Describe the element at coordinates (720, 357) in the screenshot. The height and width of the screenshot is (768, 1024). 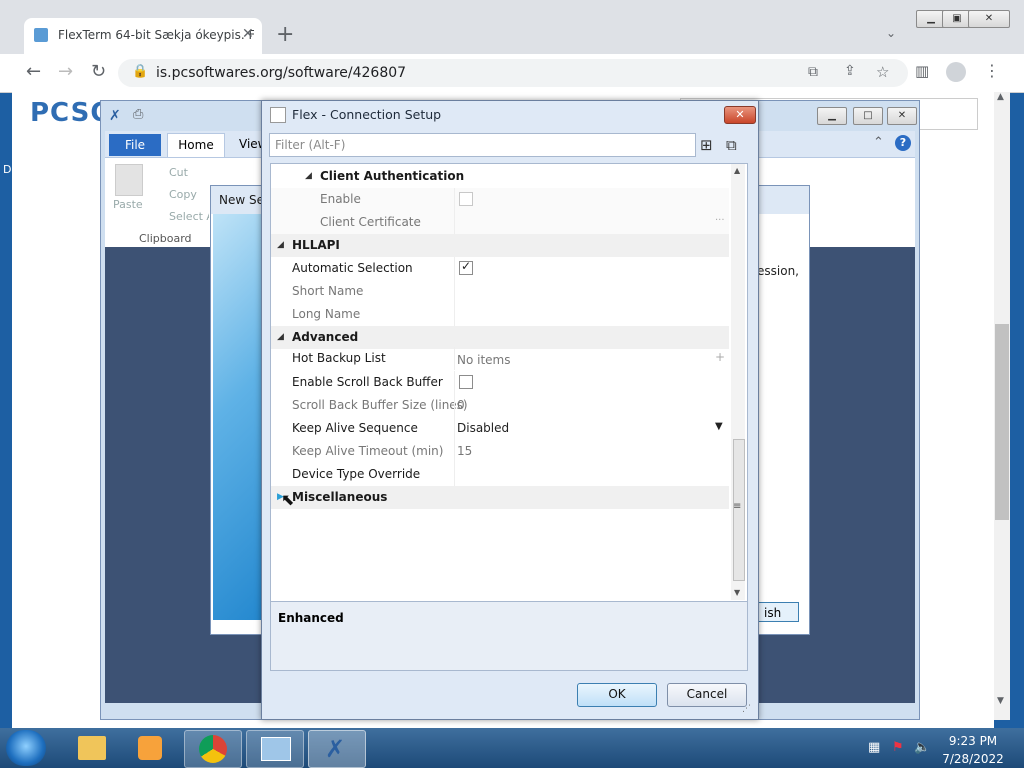
I see `add-item-icon: +` at that location.